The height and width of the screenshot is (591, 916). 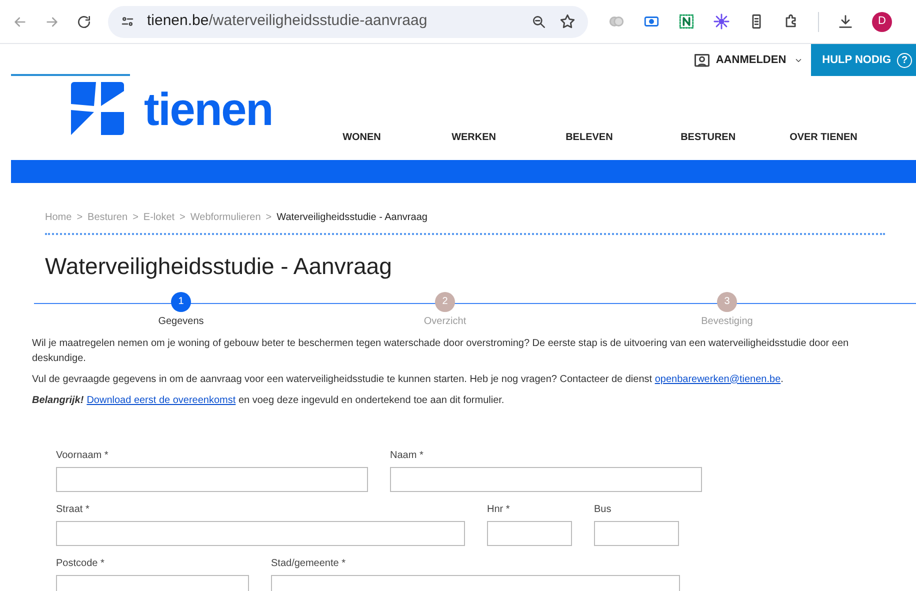 I want to click on page-title: Waterveiligheidsstudie - Aanvraag, so click(x=219, y=266).